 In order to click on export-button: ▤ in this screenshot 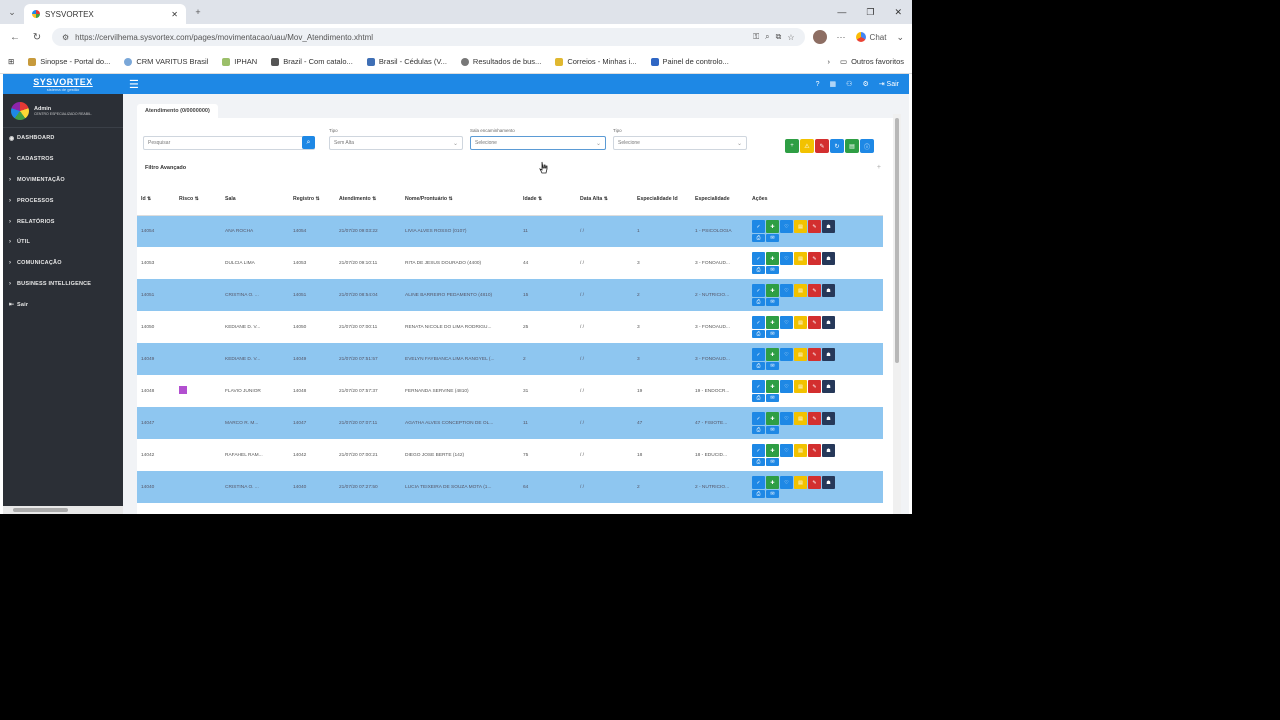, I will do `click(852, 146)`.